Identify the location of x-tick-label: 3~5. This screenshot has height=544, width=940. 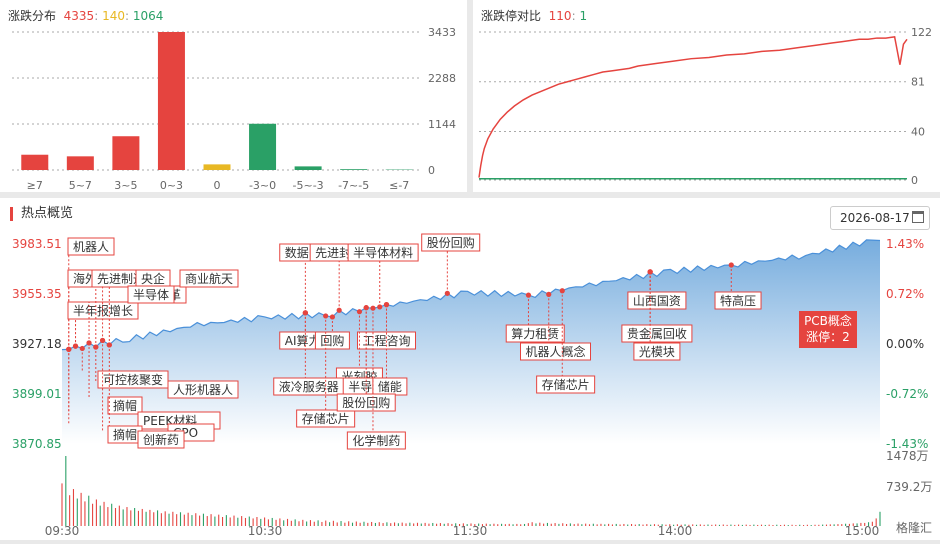
(125, 185).